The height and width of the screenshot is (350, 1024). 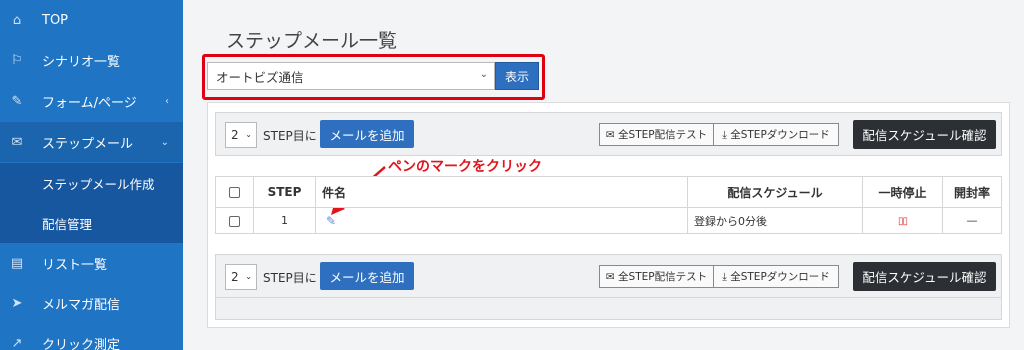 I want to click on flag-icon: ⚐, so click(x=17, y=60).